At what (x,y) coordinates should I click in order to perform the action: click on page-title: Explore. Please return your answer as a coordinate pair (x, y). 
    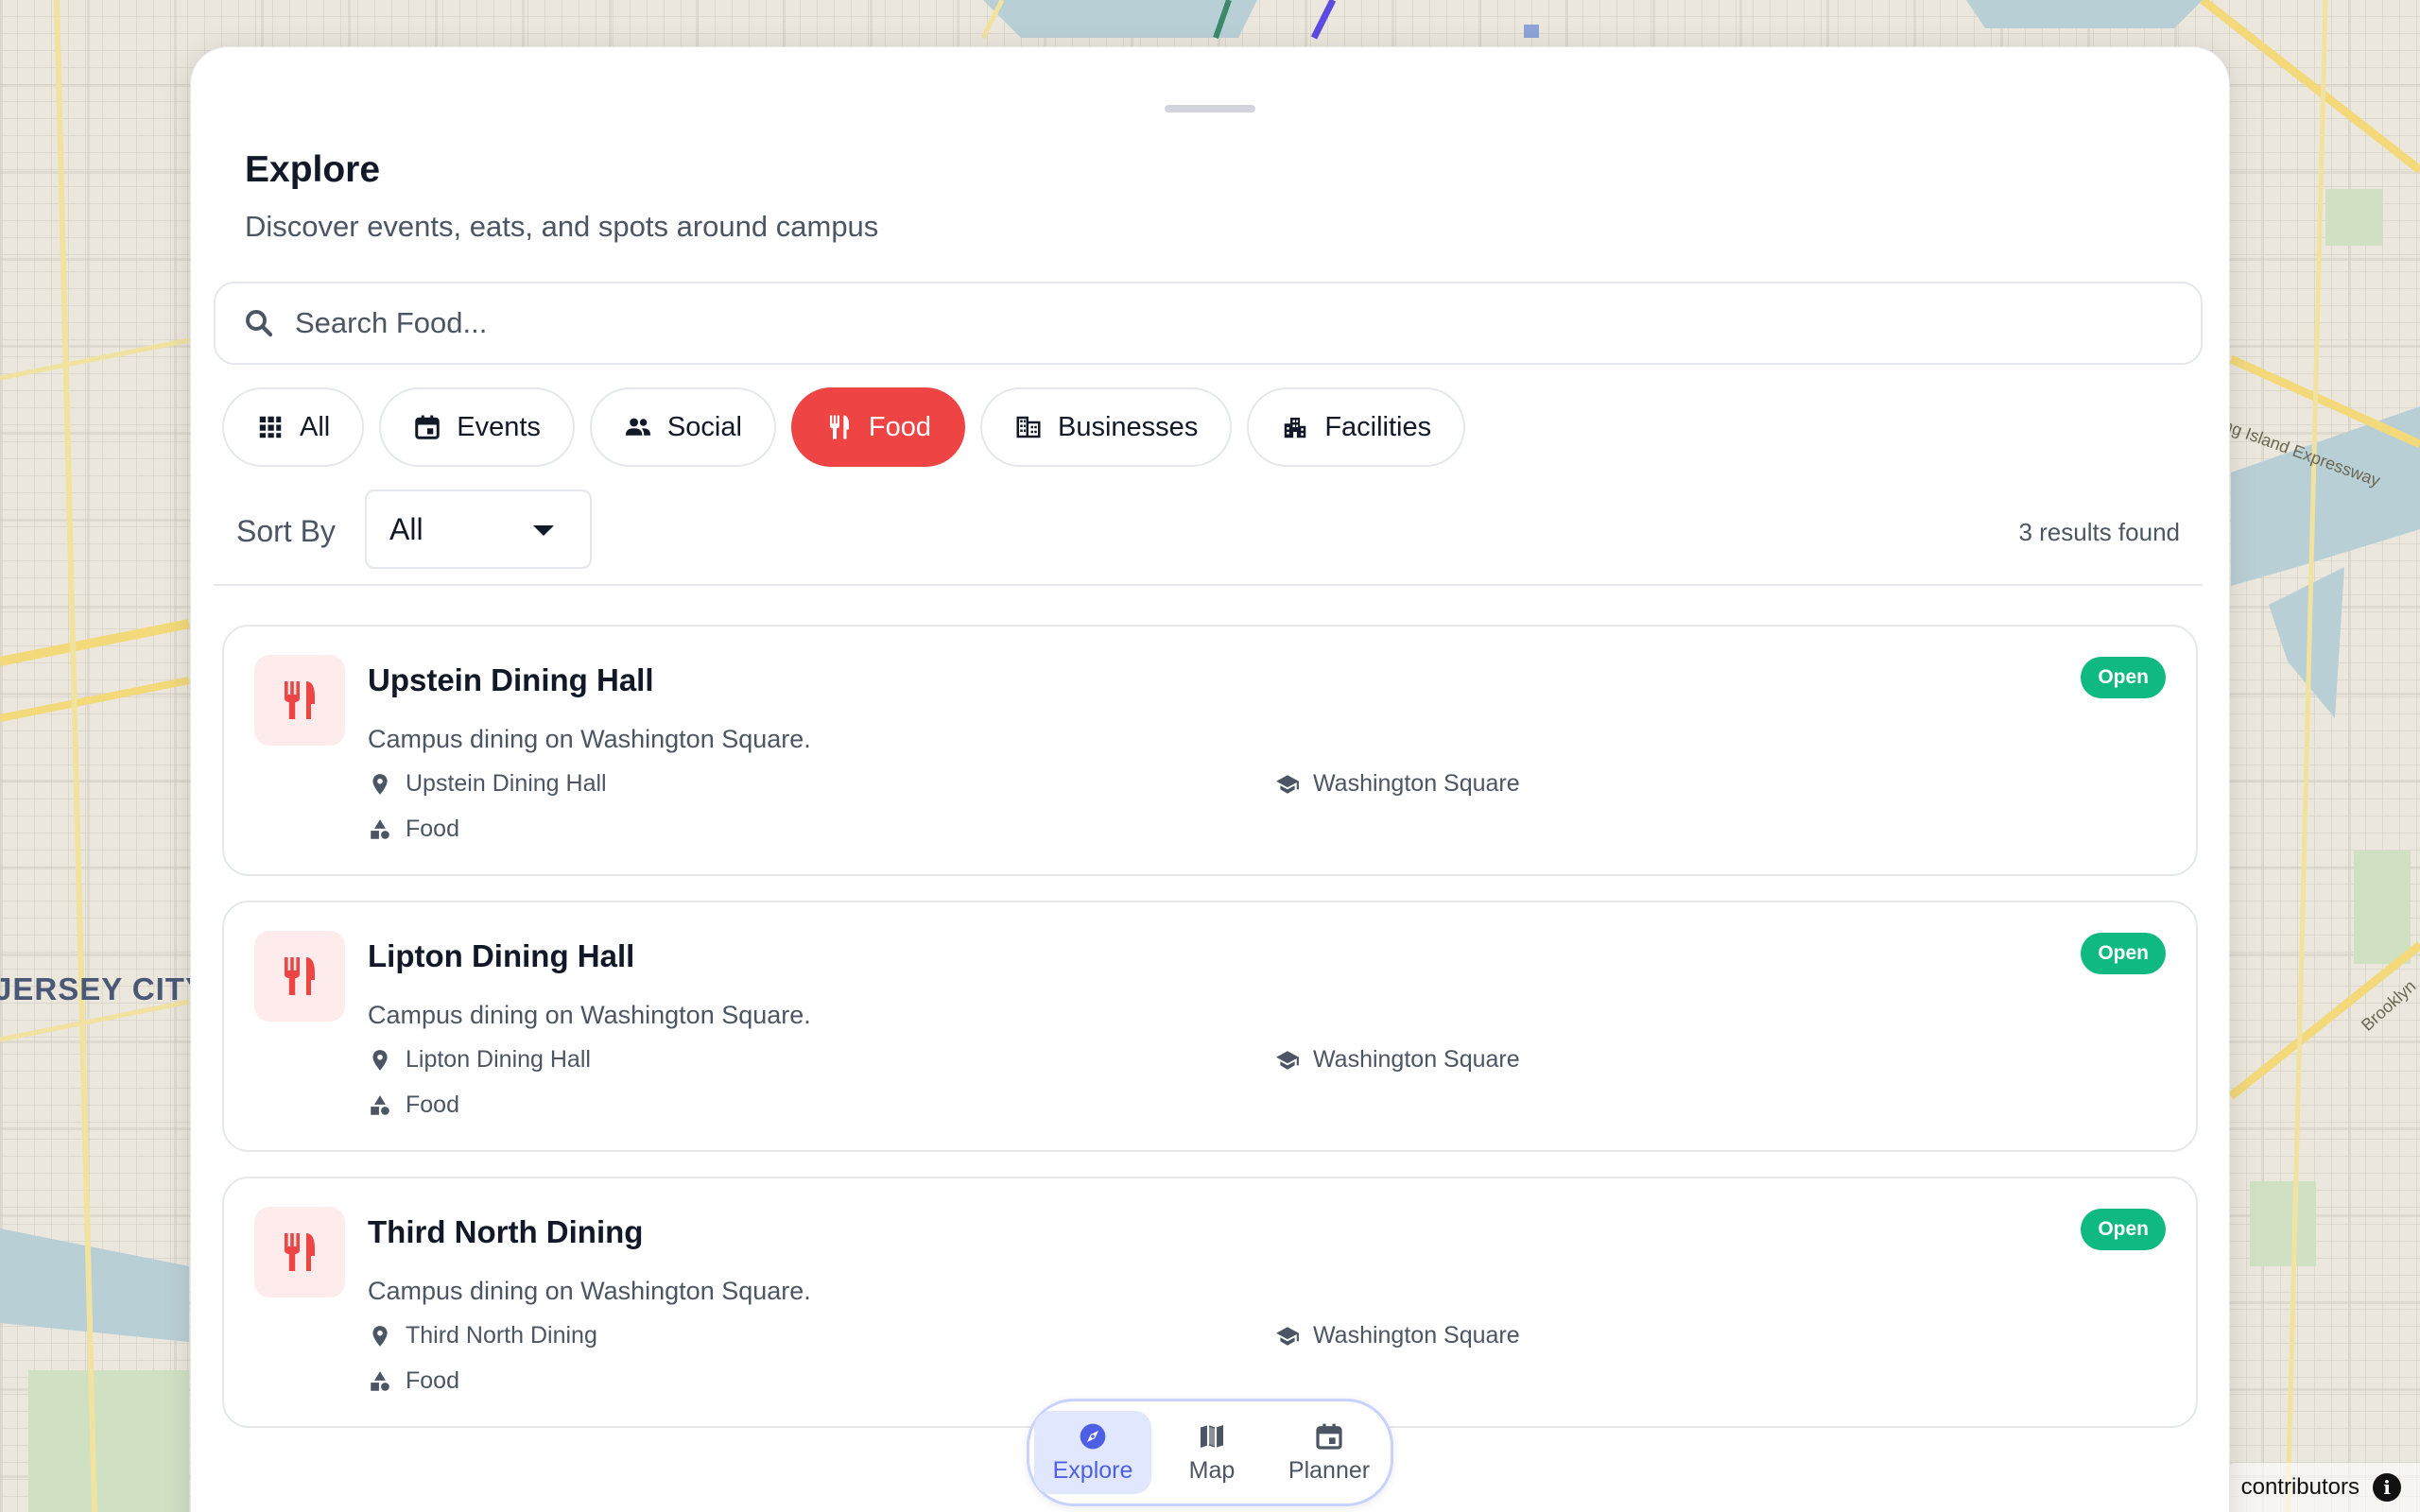
    Looking at the image, I should click on (313, 169).